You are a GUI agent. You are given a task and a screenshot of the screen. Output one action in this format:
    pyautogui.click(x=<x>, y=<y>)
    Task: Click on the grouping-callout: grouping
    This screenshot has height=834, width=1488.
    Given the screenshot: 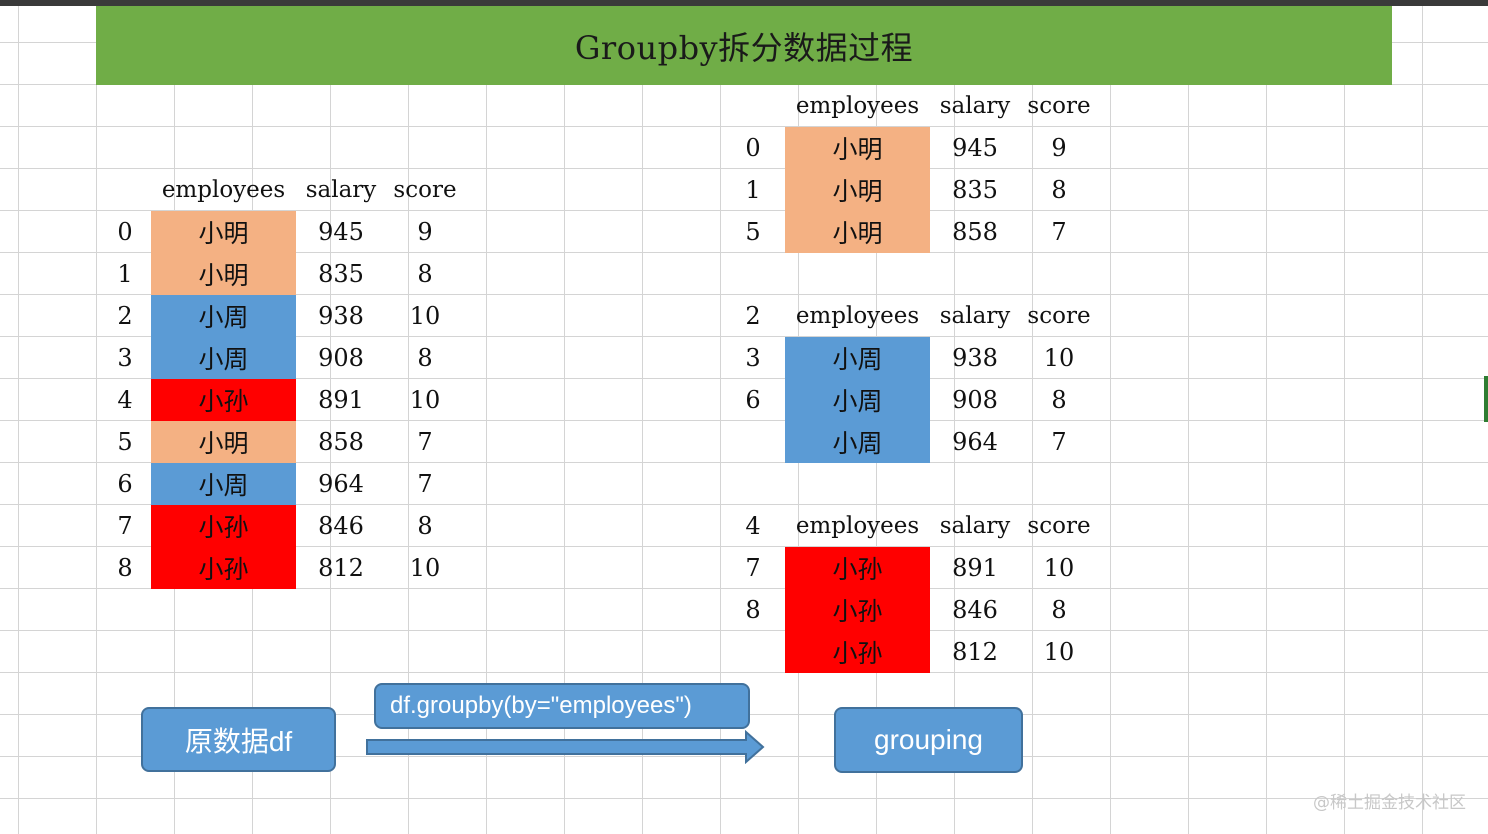 What is the action you would take?
    pyautogui.click(x=928, y=740)
    